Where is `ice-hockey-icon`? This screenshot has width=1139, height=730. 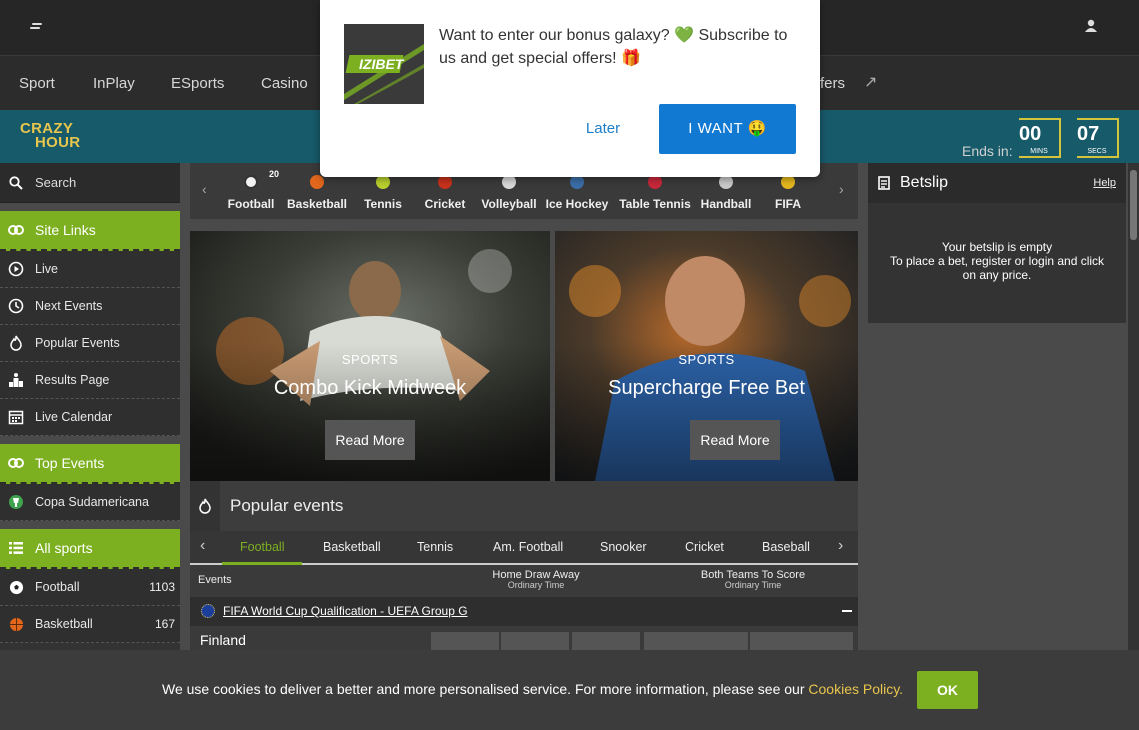
ice-hockey-icon is located at coordinates (577, 182).